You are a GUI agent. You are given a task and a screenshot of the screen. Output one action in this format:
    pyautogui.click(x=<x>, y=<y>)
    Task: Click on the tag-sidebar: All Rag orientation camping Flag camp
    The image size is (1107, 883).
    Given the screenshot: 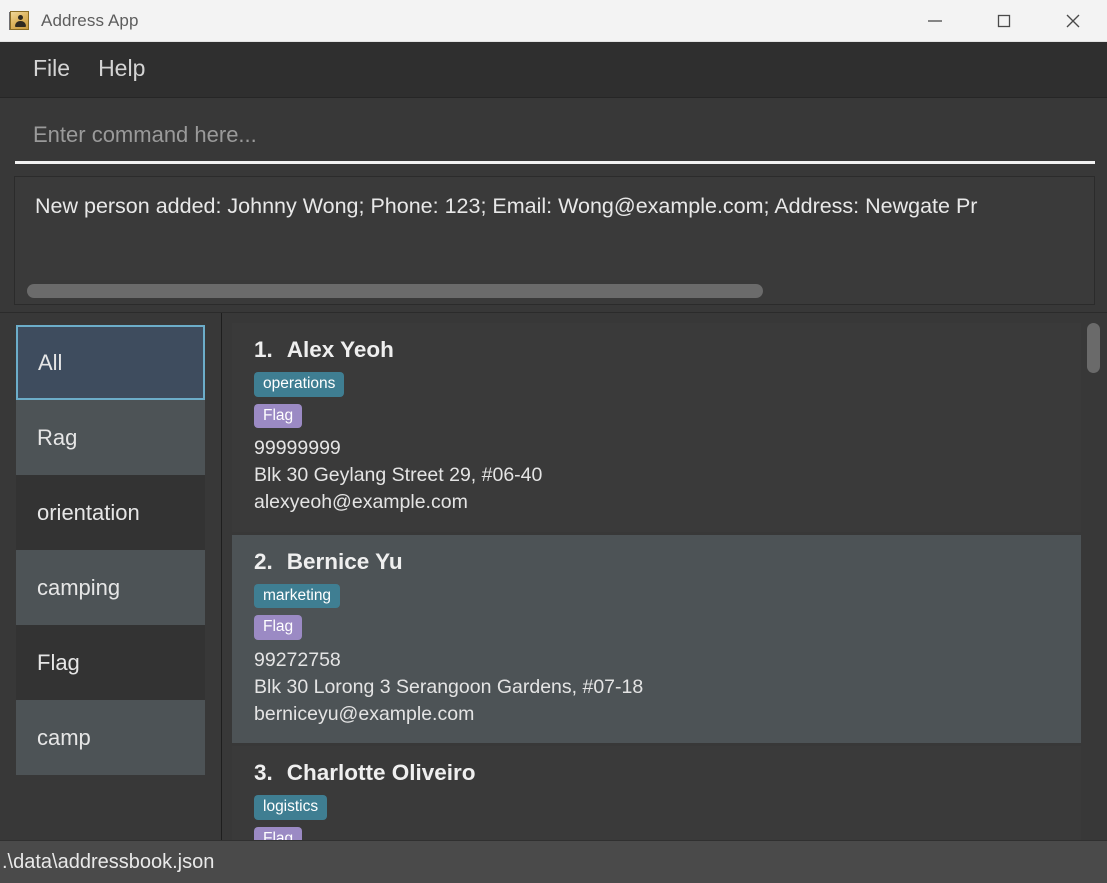 What is the action you would take?
    pyautogui.click(x=111, y=576)
    